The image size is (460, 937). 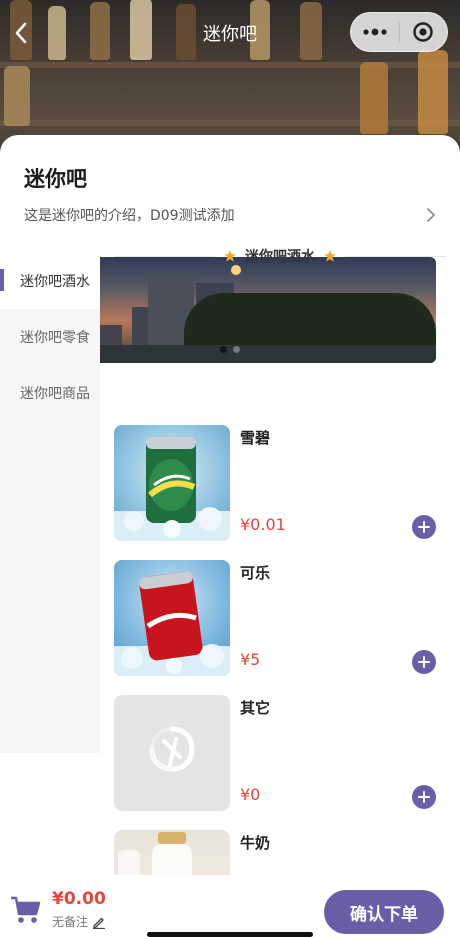 What do you see at coordinates (250, 659) in the screenshot?
I see `product-price: ¥5` at bounding box center [250, 659].